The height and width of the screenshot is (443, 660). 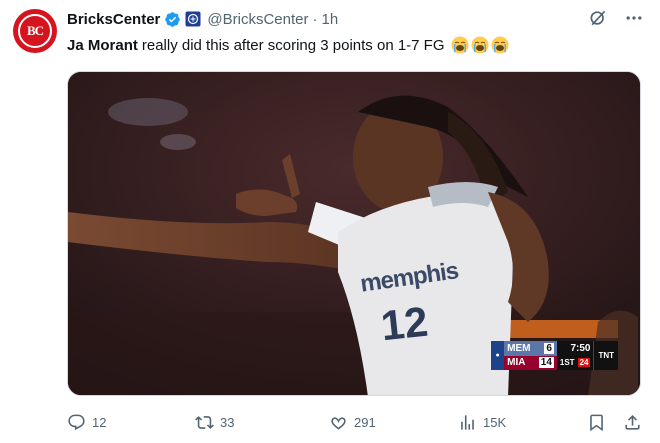 I want to click on team-score: 6, so click(x=549, y=348).